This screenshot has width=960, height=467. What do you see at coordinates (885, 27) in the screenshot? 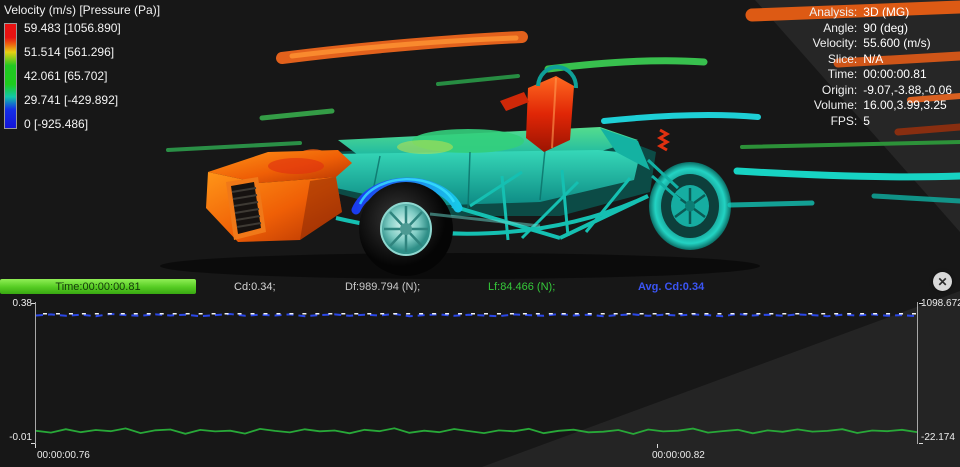
I see `info-value-angle: 90 (deg)` at bounding box center [885, 27].